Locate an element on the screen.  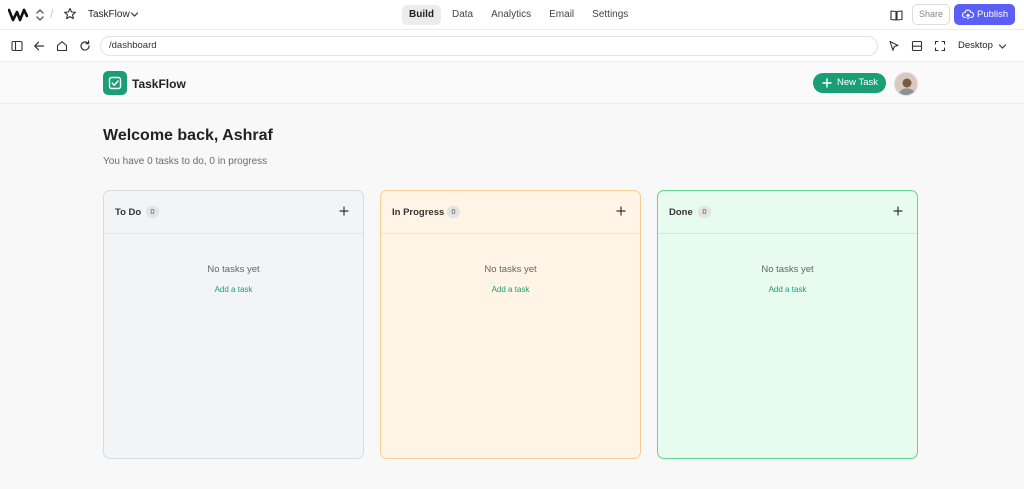
fullscreen-icon is located at coordinates (940, 46).